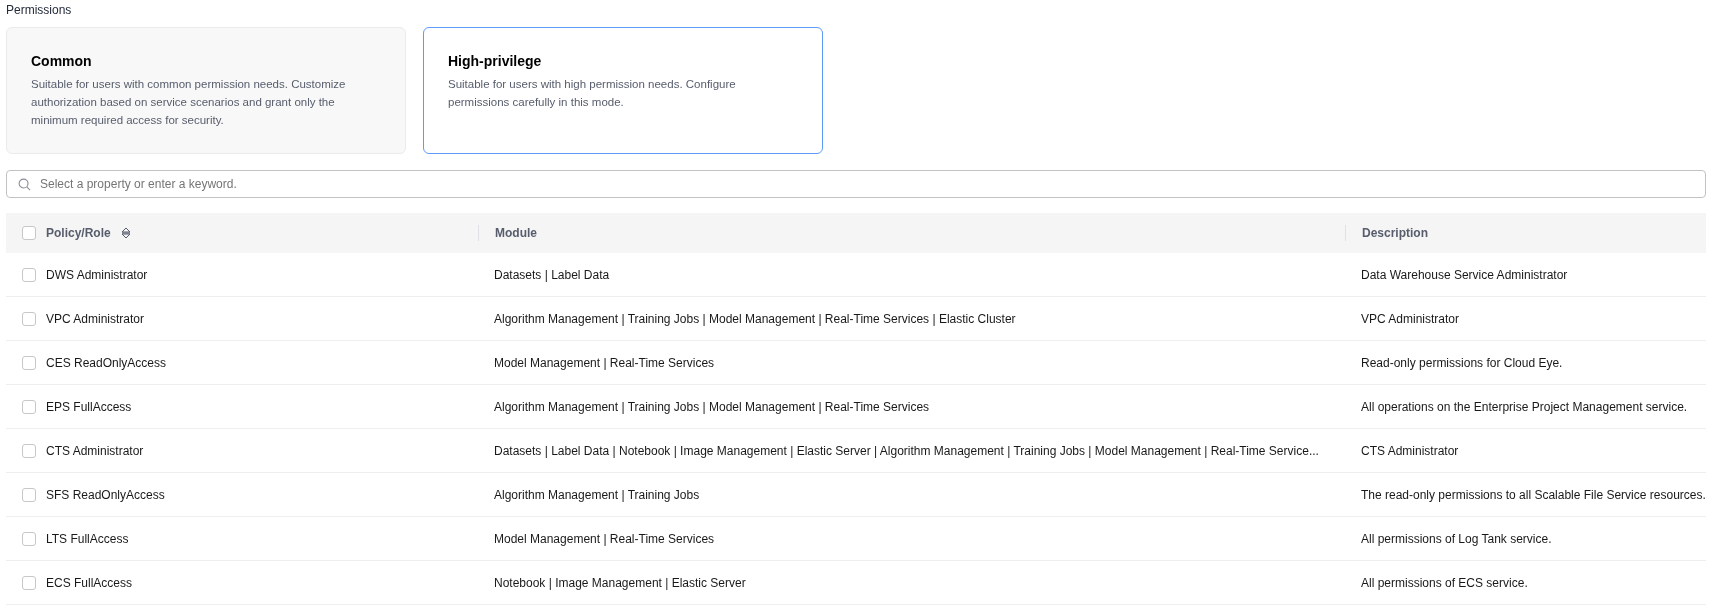 The image size is (1712, 610). Describe the element at coordinates (597, 494) in the screenshot. I see `table-cell: Algorithm Management | Training Jobs` at that location.